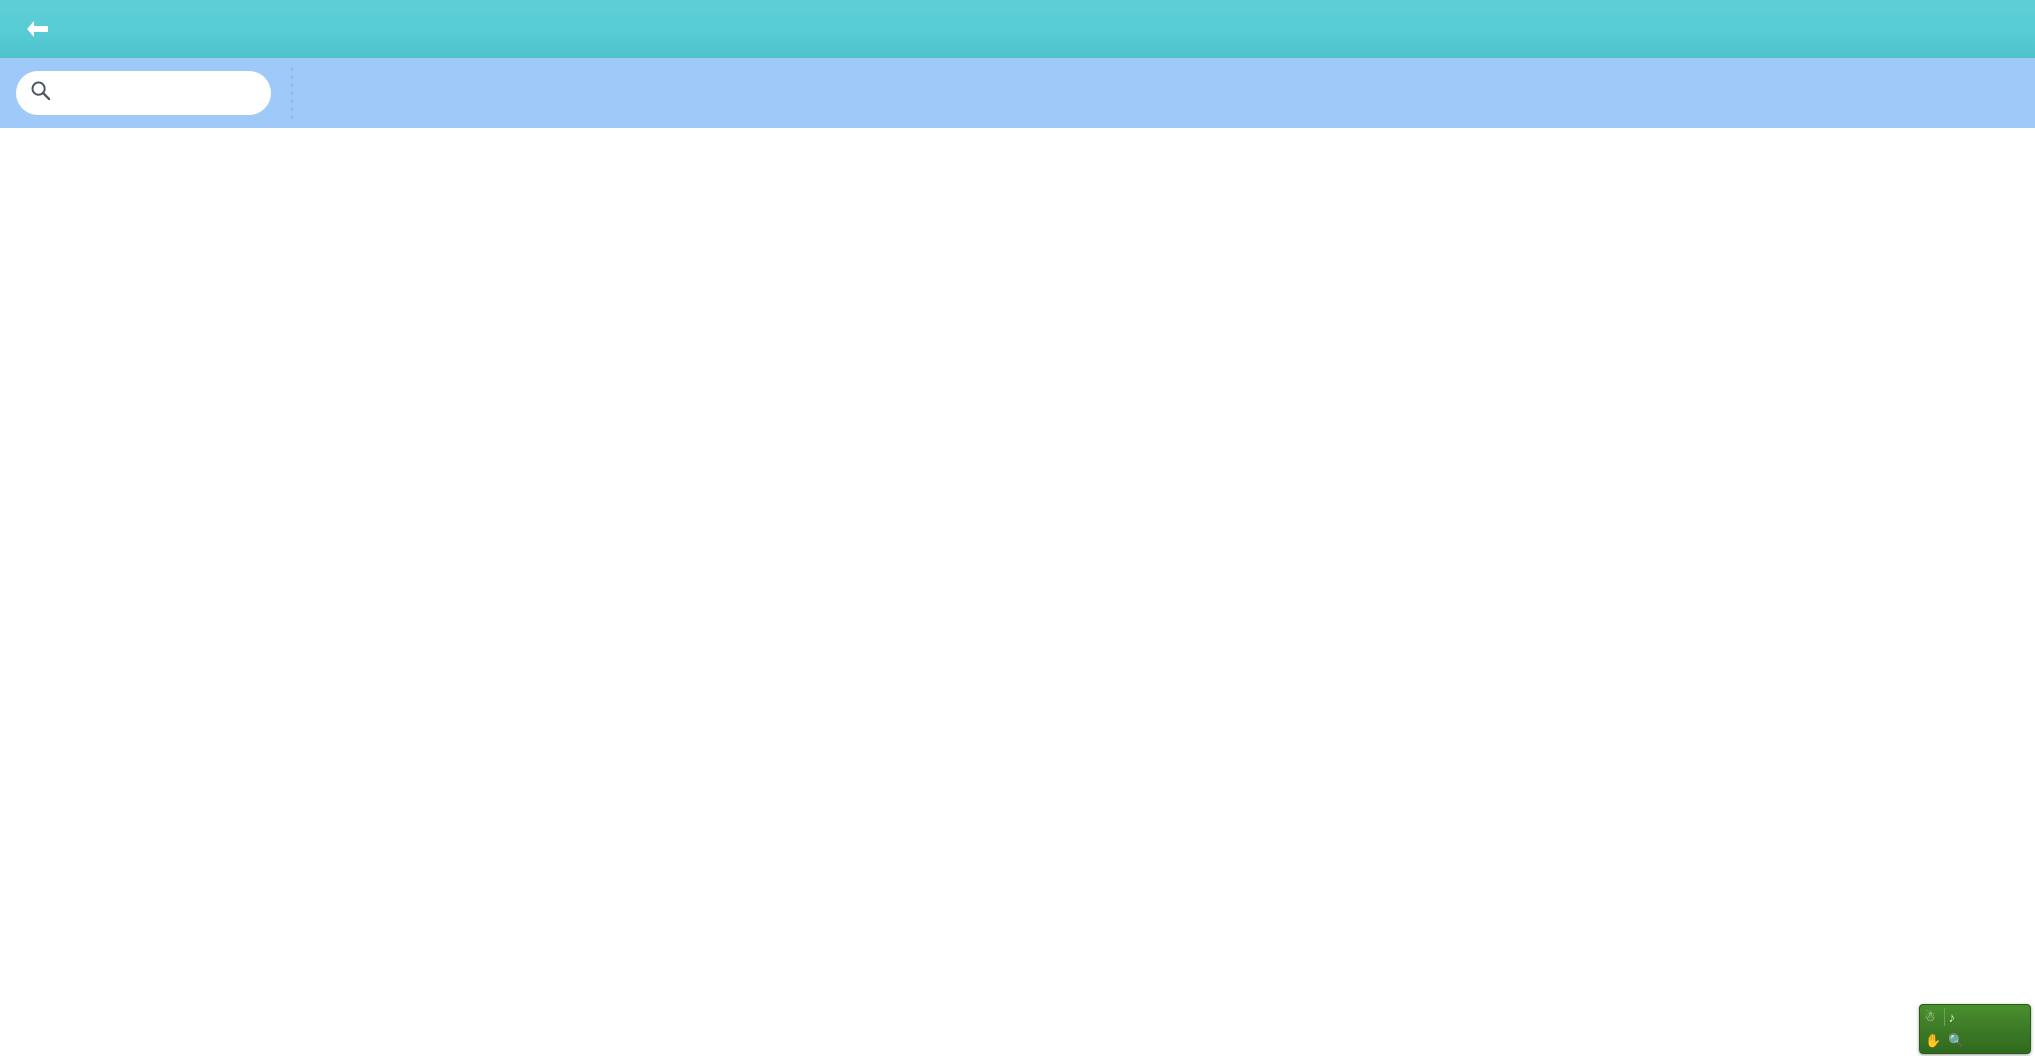 The height and width of the screenshot is (1056, 2035). I want to click on ime-floating-toolbar: ☃ ♪ ✋ 🔍, so click(1975, 1029).